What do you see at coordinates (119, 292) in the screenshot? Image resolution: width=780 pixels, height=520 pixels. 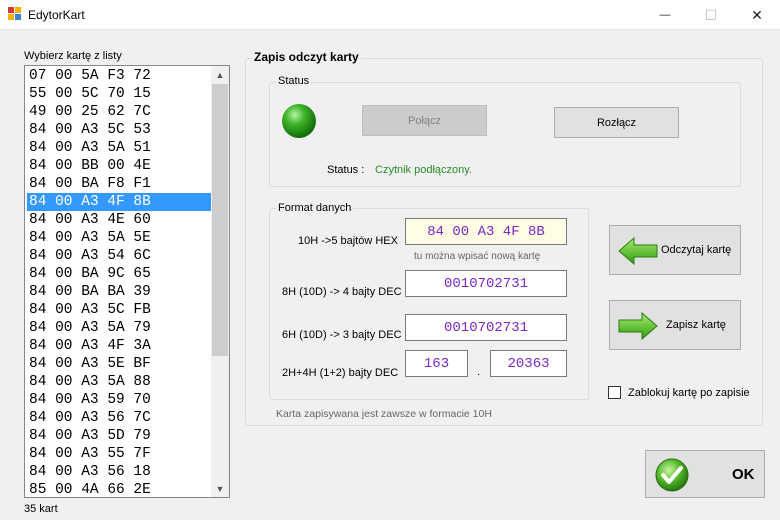 I see `list-item: 84 00 BA BA 39` at bounding box center [119, 292].